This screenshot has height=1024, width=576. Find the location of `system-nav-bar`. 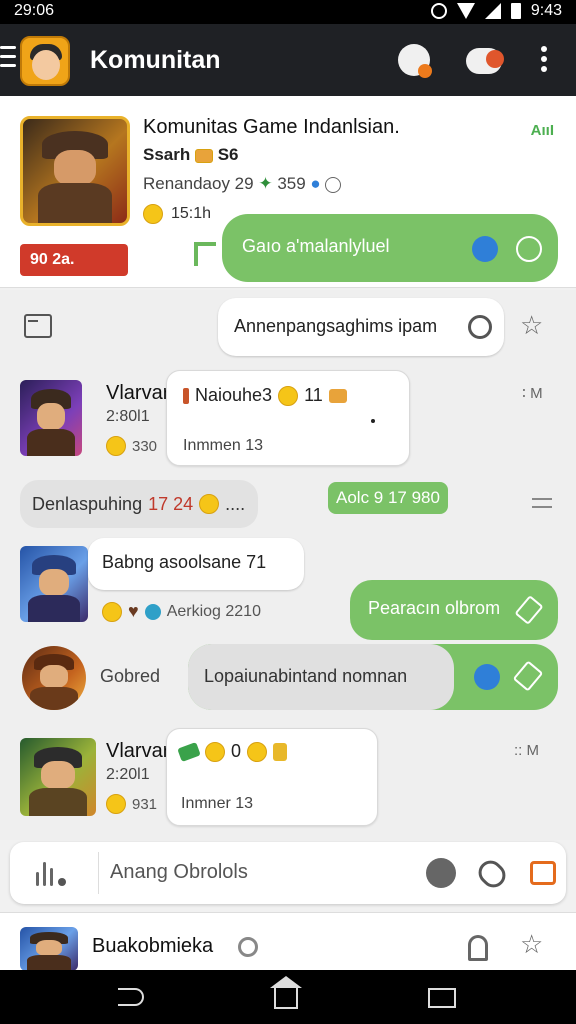

system-nav-bar is located at coordinates (288, 997).